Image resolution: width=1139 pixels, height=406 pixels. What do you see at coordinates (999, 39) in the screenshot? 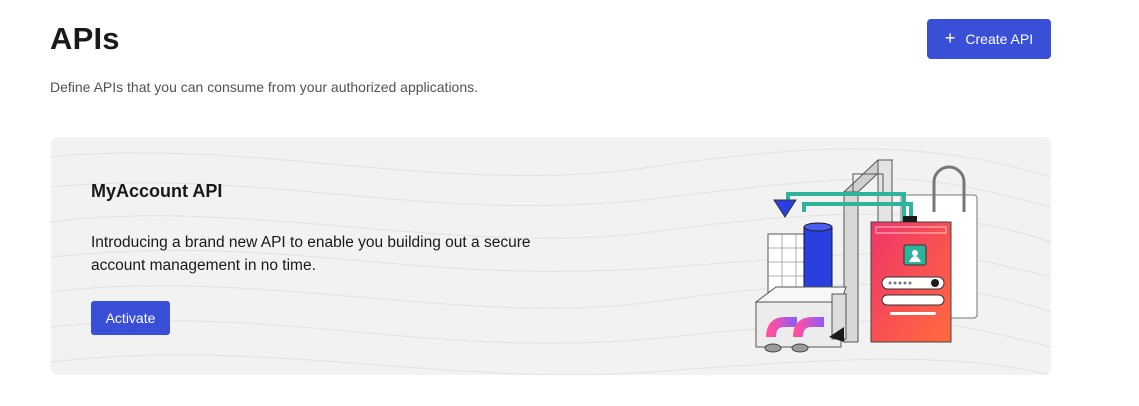
I see `create-api-label: Create API` at bounding box center [999, 39].